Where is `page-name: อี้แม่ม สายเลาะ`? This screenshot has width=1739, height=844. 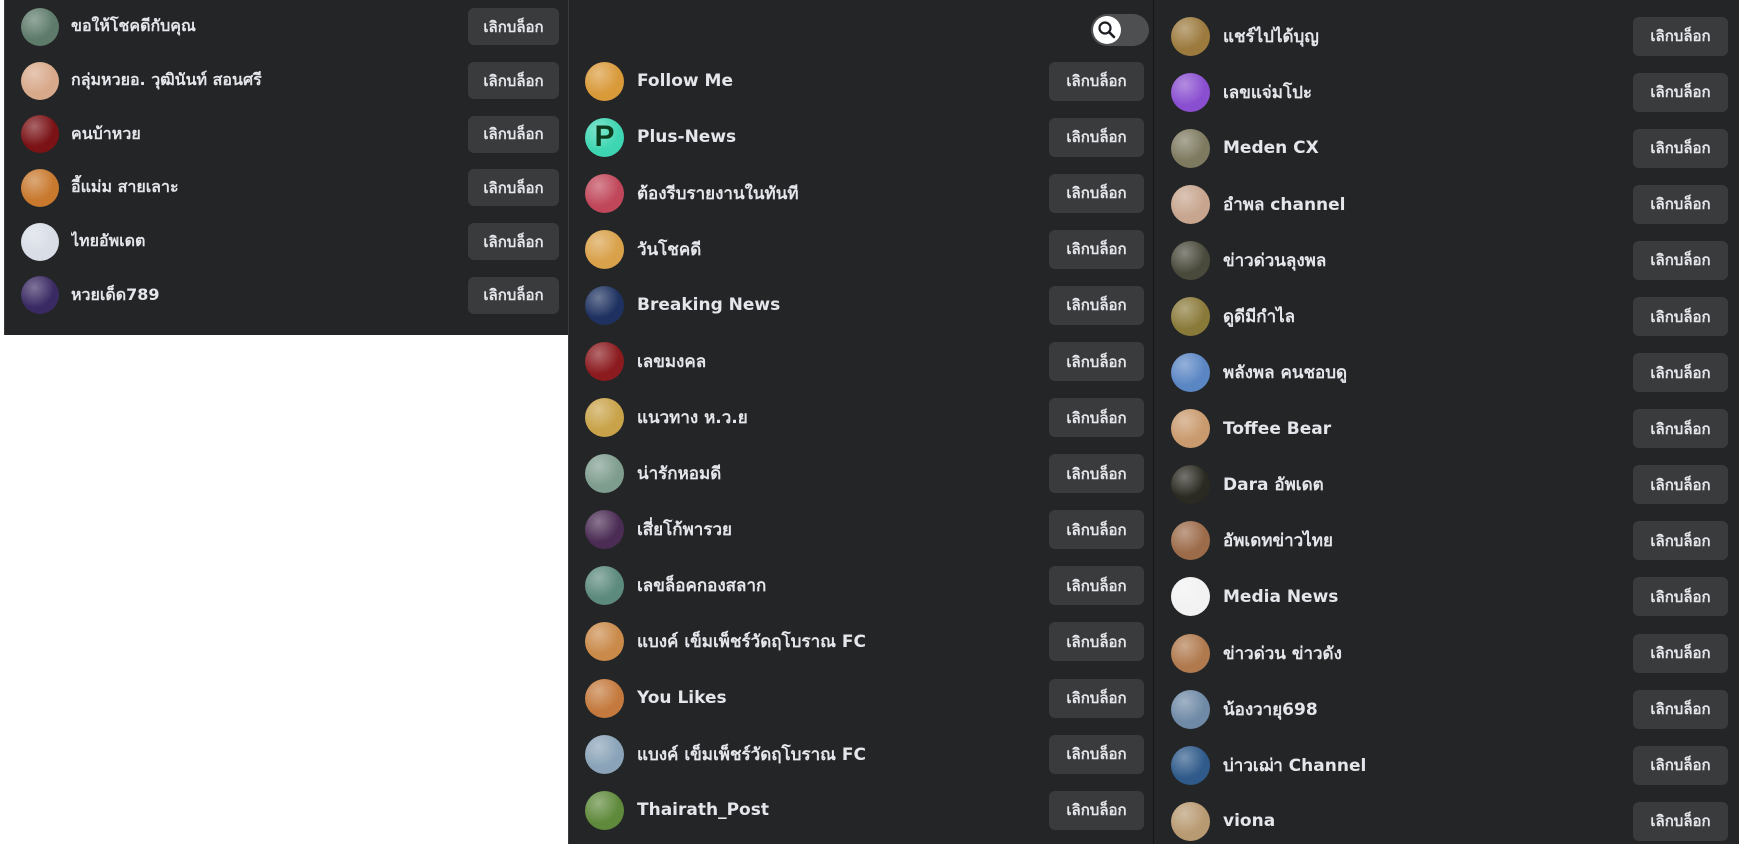
page-name: อี้แม่ม สายเลาะ is located at coordinates (269, 187).